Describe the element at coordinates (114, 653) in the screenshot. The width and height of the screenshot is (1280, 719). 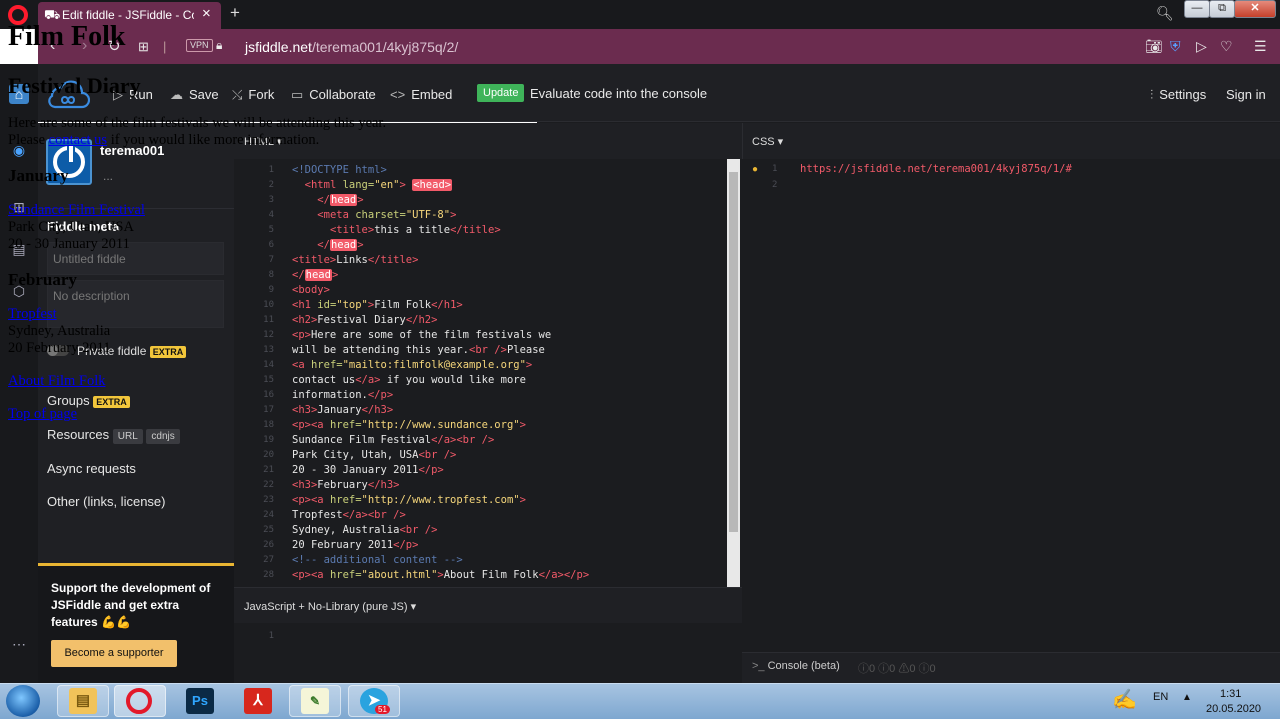
I see `become-supporter-button: Become a supporter` at that location.